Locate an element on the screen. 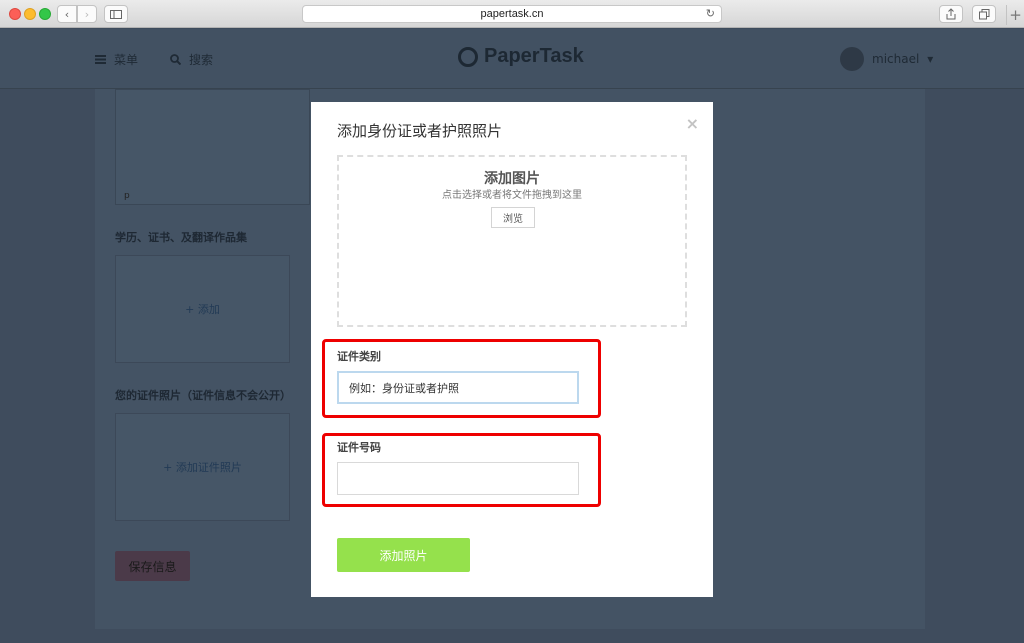 This screenshot has height=643, width=1024. back-button: ‹ is located at coordinates (67, 14).